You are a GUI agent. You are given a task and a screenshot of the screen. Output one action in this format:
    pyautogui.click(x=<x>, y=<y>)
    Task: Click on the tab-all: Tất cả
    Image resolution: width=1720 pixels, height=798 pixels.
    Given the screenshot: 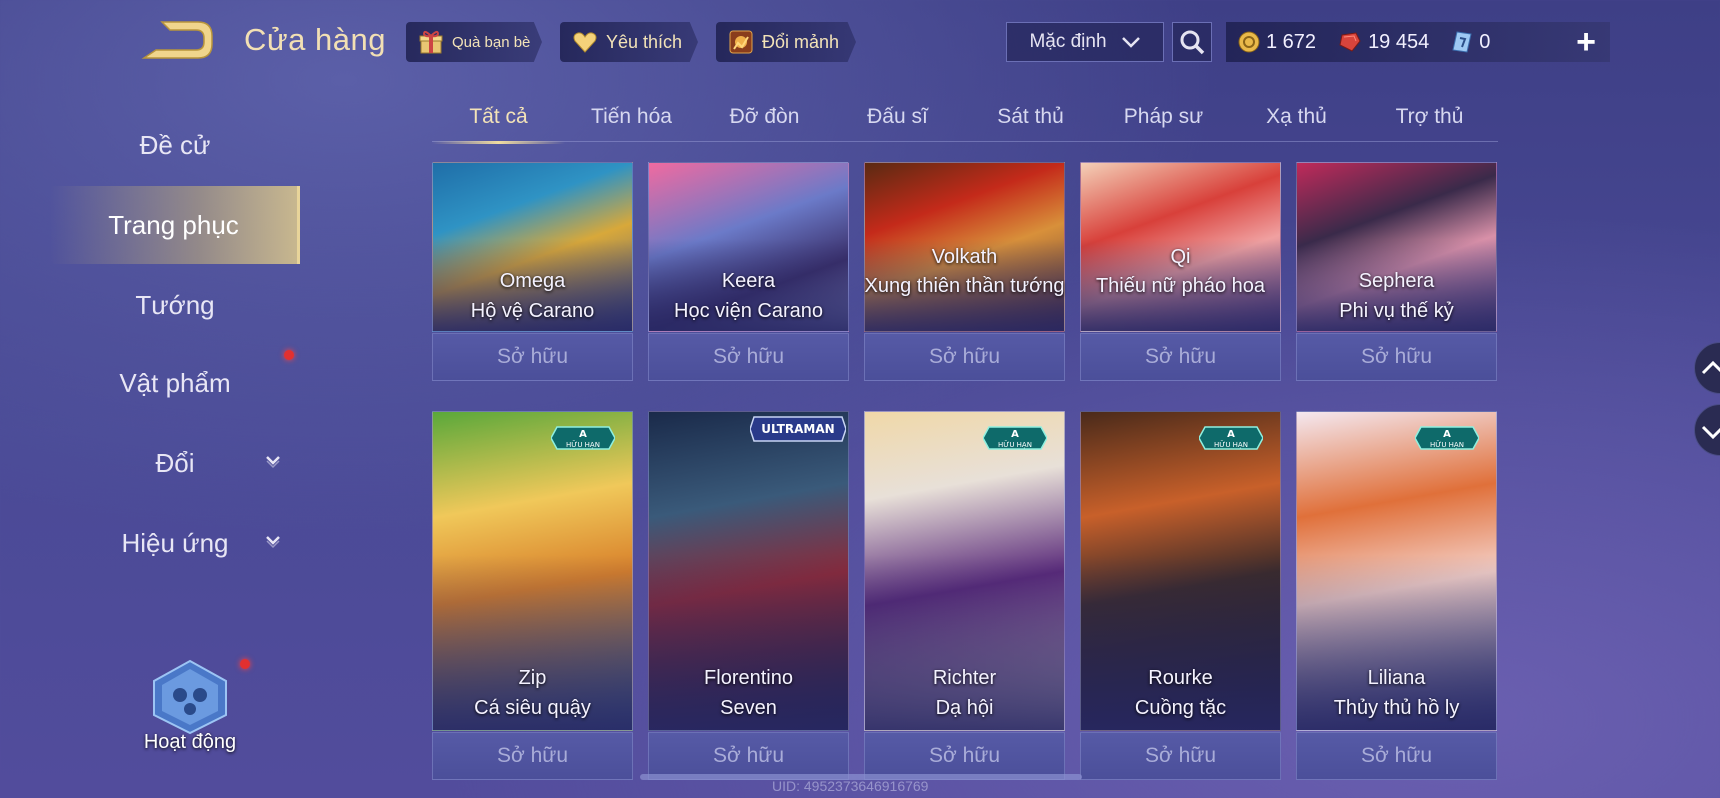 What is the action you would take?
    pyautogui.click(x=498, y=118)
    